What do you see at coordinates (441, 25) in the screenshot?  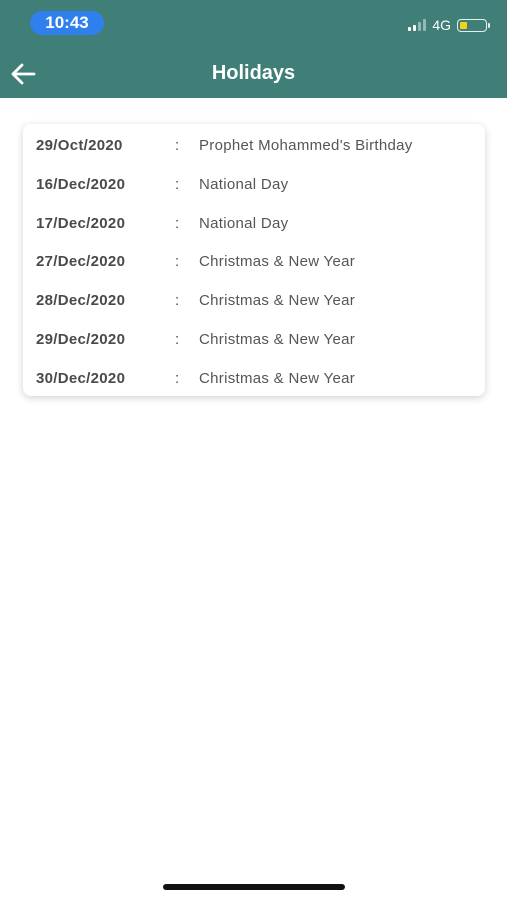 I see `network-label: 4G` at bounding box center [441, 25].